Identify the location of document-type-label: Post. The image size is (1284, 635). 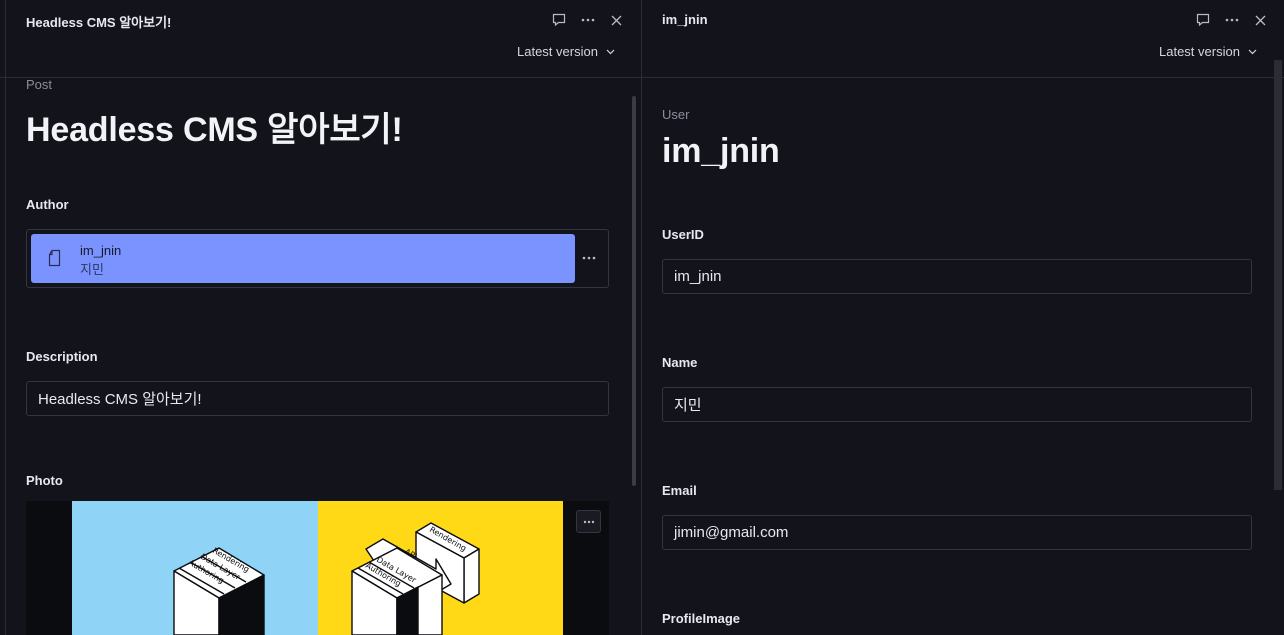
(39, 84).